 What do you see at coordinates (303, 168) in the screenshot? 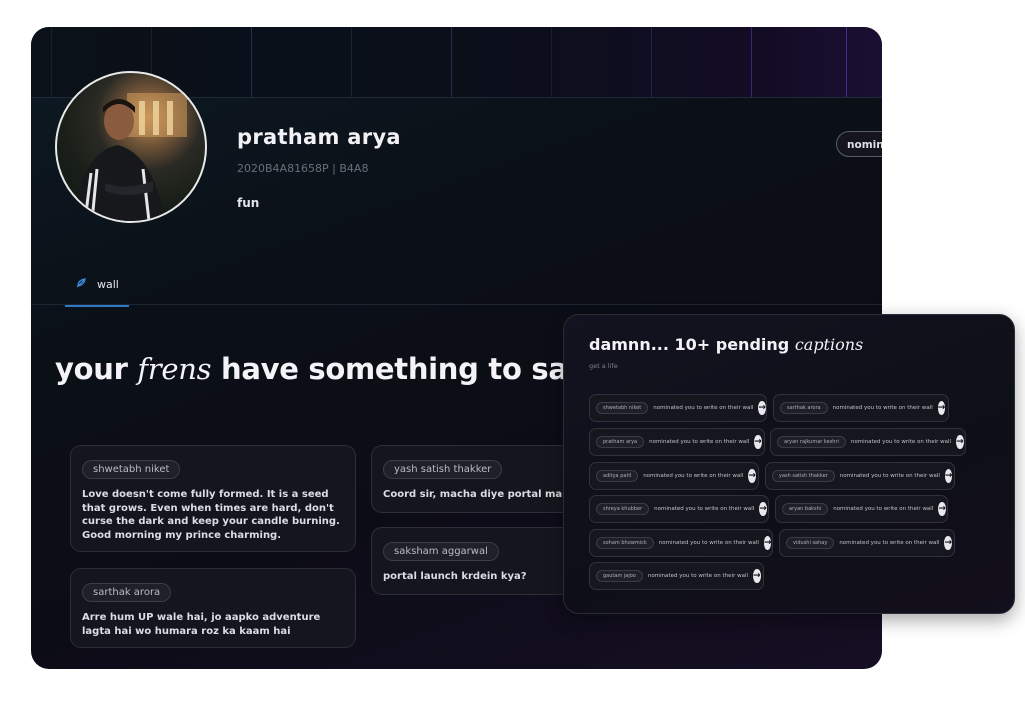
I see `profile-id: 2020B4A81658P | B4A8` at bounding box center [303, 168].